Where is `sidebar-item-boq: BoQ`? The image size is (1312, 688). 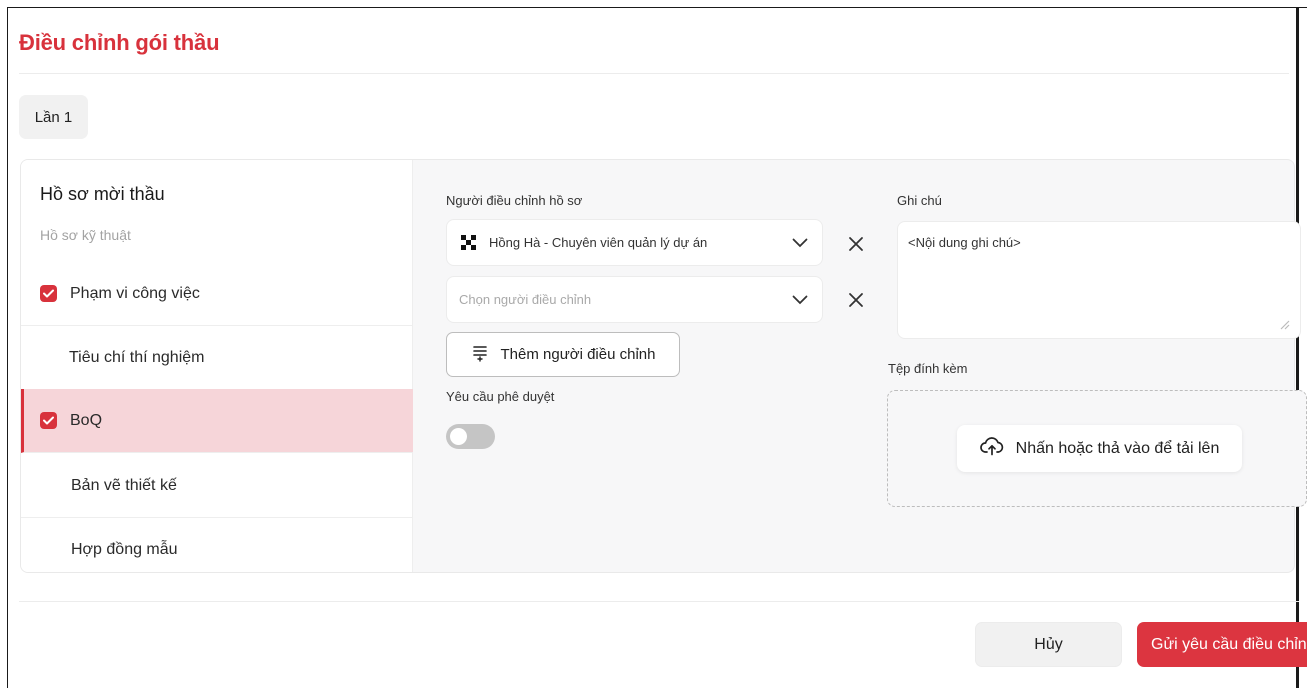
sidebar-item-boq: BoQ is located at coordinates (217, 421).